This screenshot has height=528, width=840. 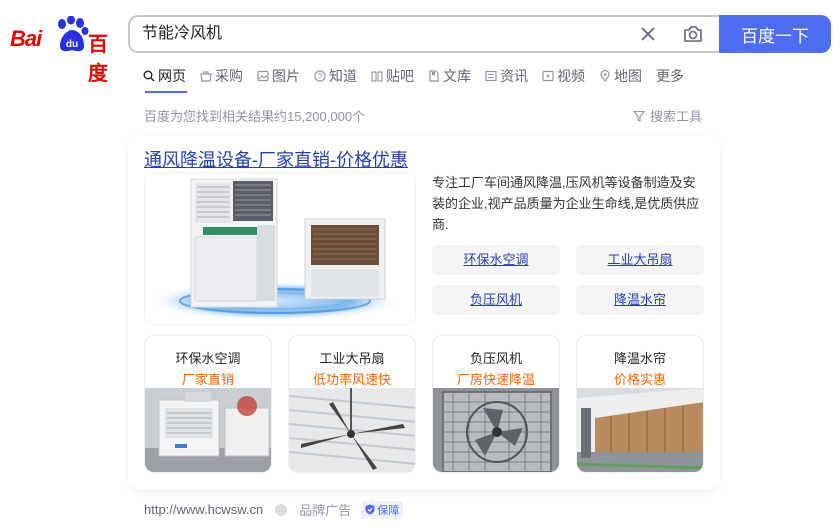 I want to click on tab-label: 贴吧, so click(x=400, y=76).